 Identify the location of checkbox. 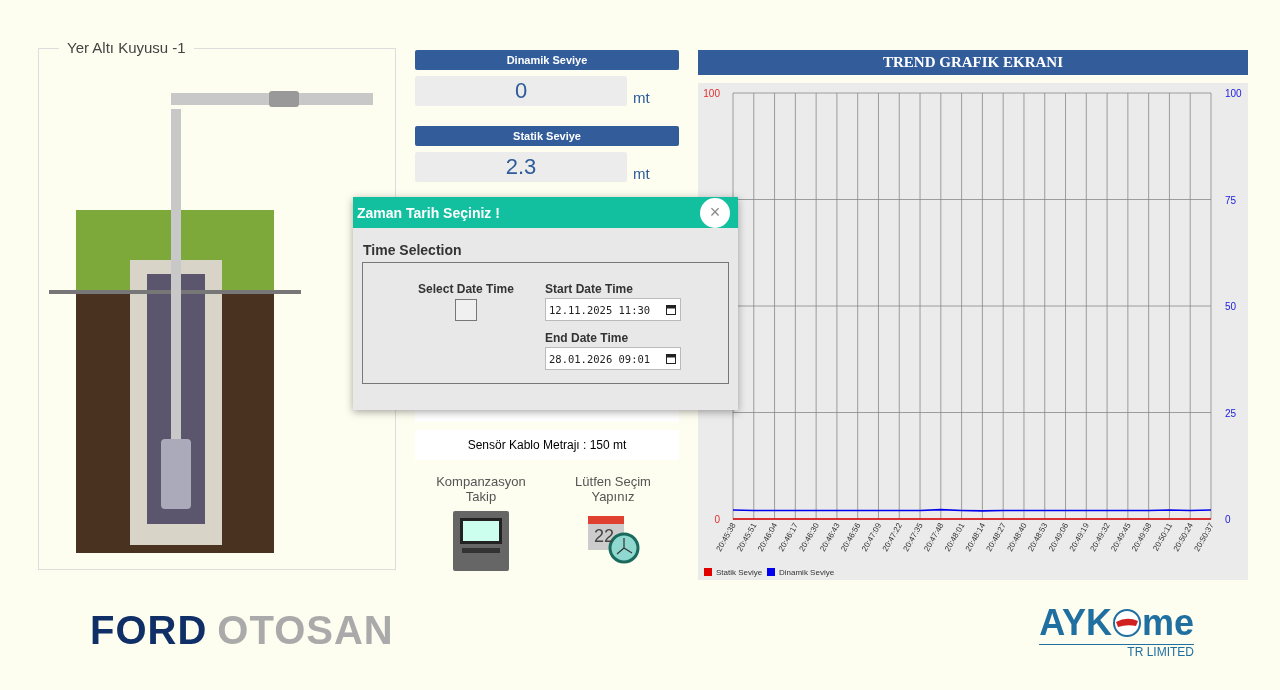
(466, 310).